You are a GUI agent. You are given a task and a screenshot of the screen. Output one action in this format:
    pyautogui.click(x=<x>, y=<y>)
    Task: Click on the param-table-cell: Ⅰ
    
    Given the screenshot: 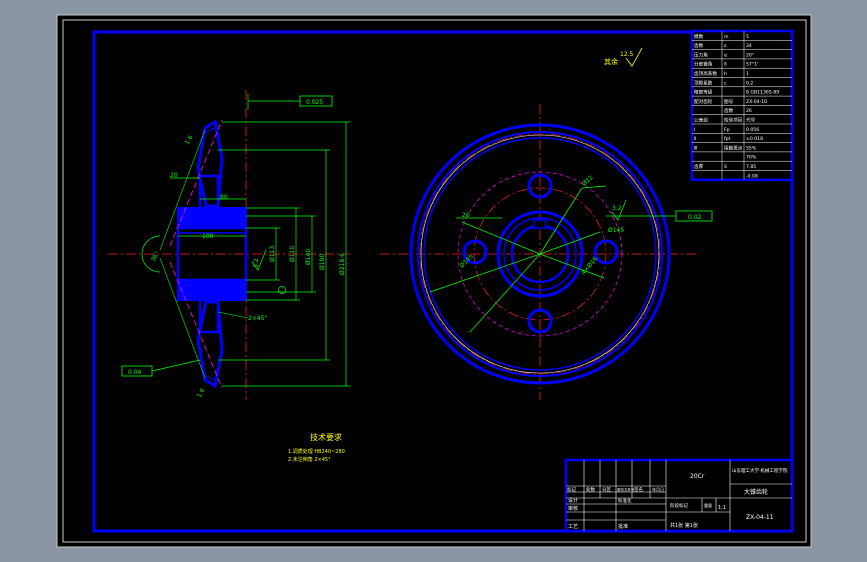 What is the action you would take?
    pyautogui.click(x=694, y=130)
    